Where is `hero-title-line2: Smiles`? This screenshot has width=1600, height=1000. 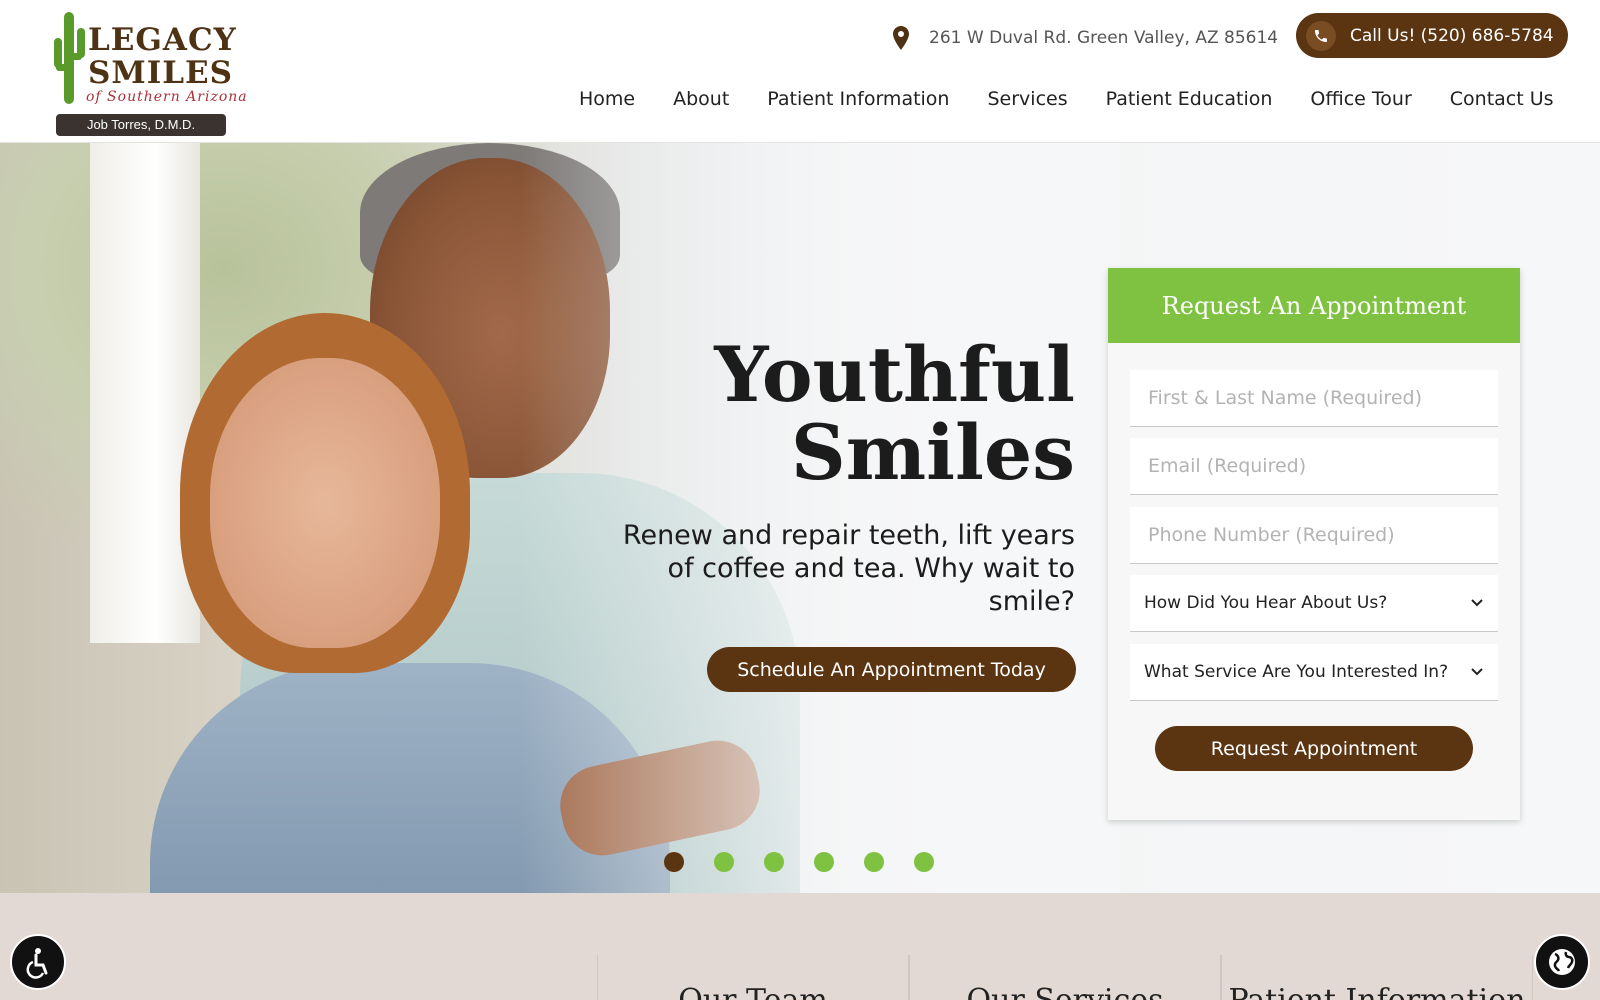 hero-title-line2: Smiles is located at coordinates (932, 452).